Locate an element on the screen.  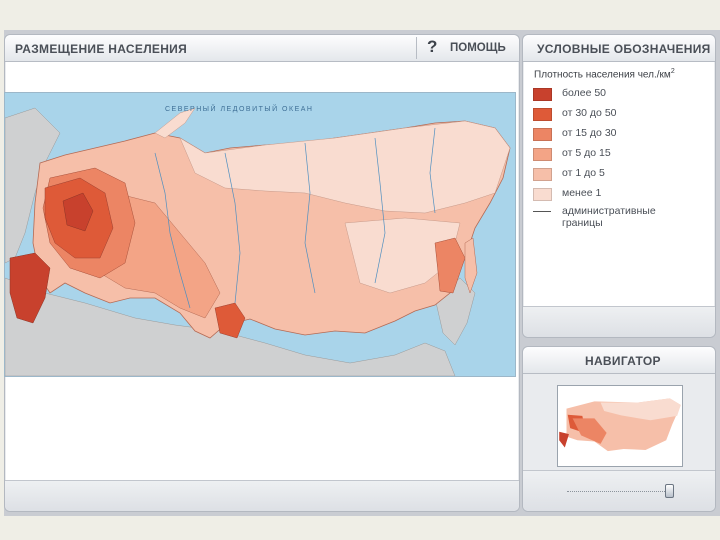
legend-item-label: более 50 is located at coordinates (584, 93).